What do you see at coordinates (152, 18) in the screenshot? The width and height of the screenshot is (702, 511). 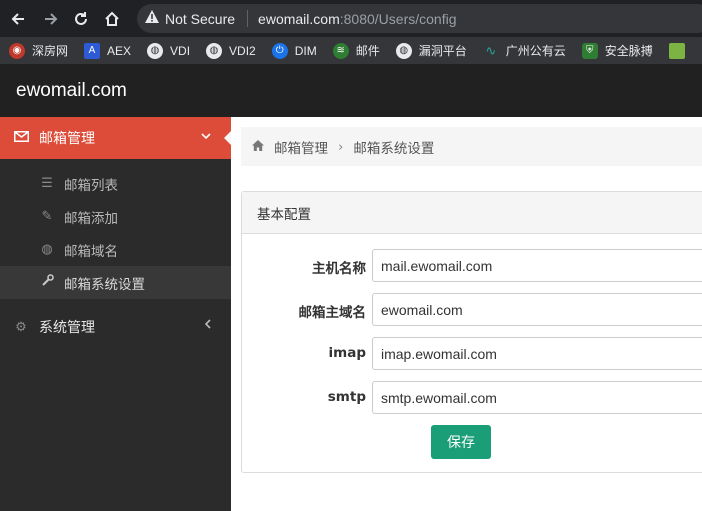 I see `warning-icon` at bounding box center [152, 18].